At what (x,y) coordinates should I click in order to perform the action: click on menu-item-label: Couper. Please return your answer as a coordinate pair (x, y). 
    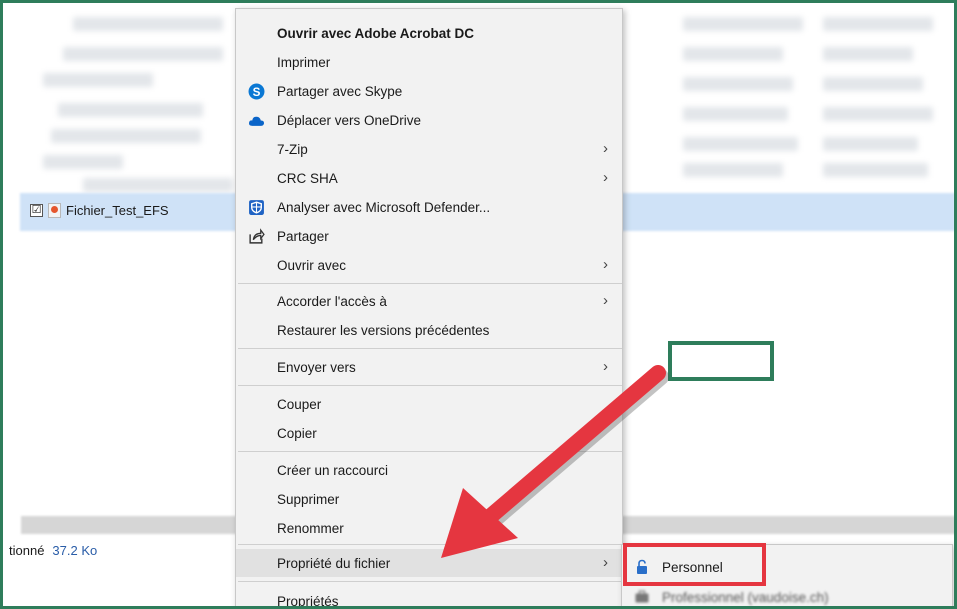
    Looking at the image, I should click on (299, 404).